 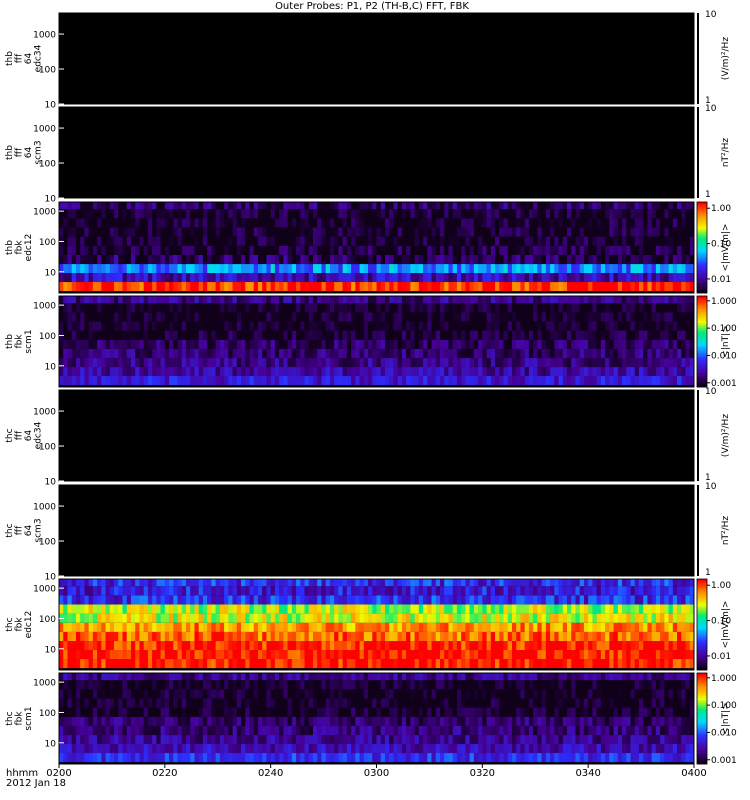 I want to click on colorbar-tick-label: 1.000, so click(x=724, y=302).